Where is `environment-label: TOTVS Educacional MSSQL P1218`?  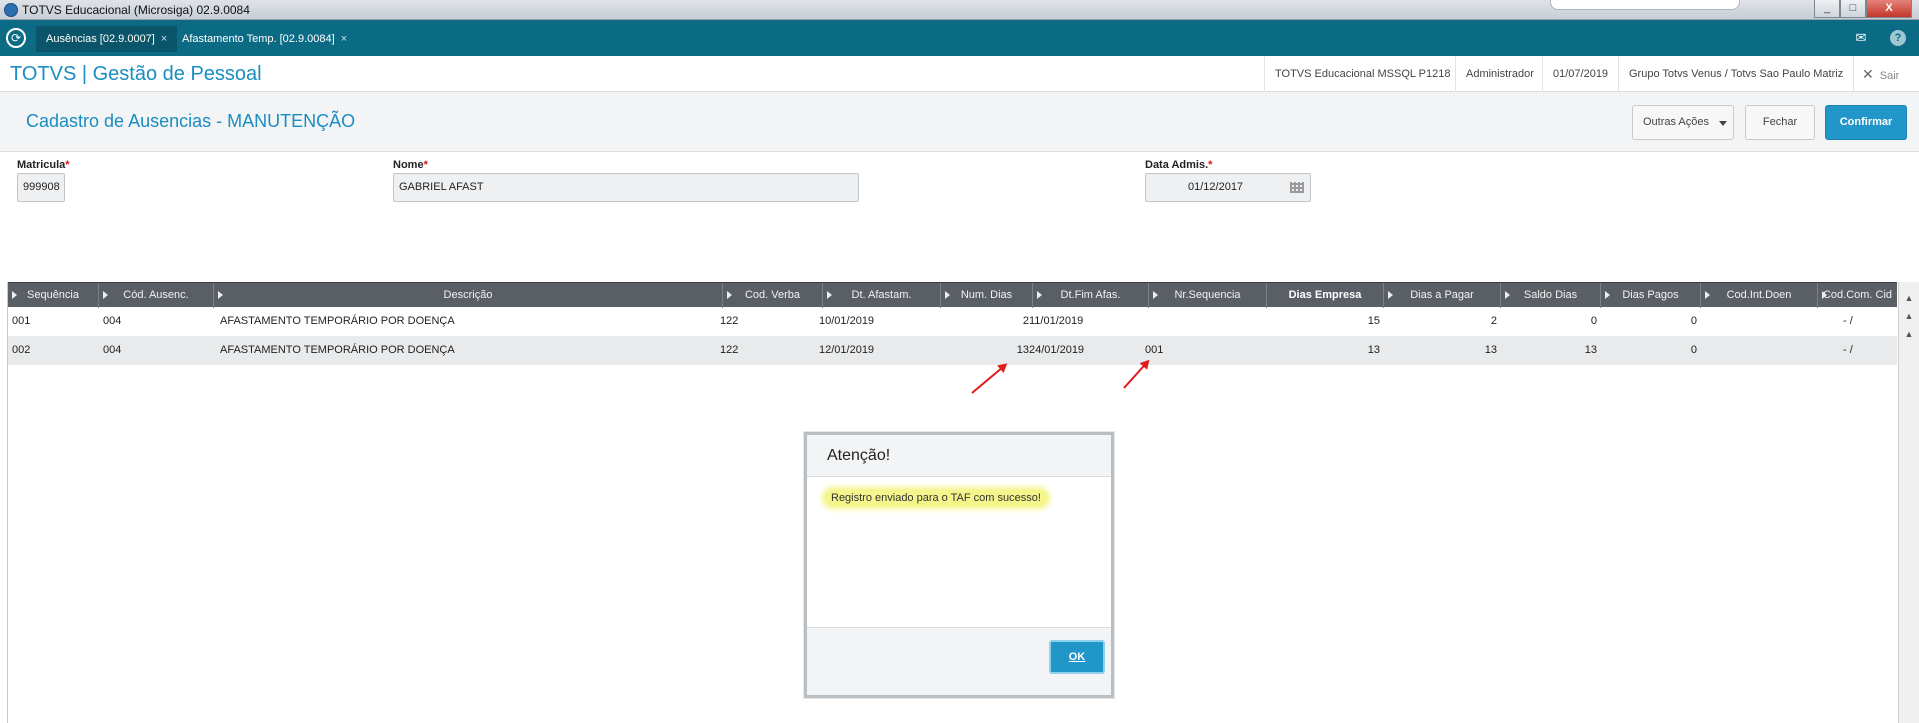 environment-label: TOTVS Educacional MSSQL P1218 is located at coordinates (1362, 74).